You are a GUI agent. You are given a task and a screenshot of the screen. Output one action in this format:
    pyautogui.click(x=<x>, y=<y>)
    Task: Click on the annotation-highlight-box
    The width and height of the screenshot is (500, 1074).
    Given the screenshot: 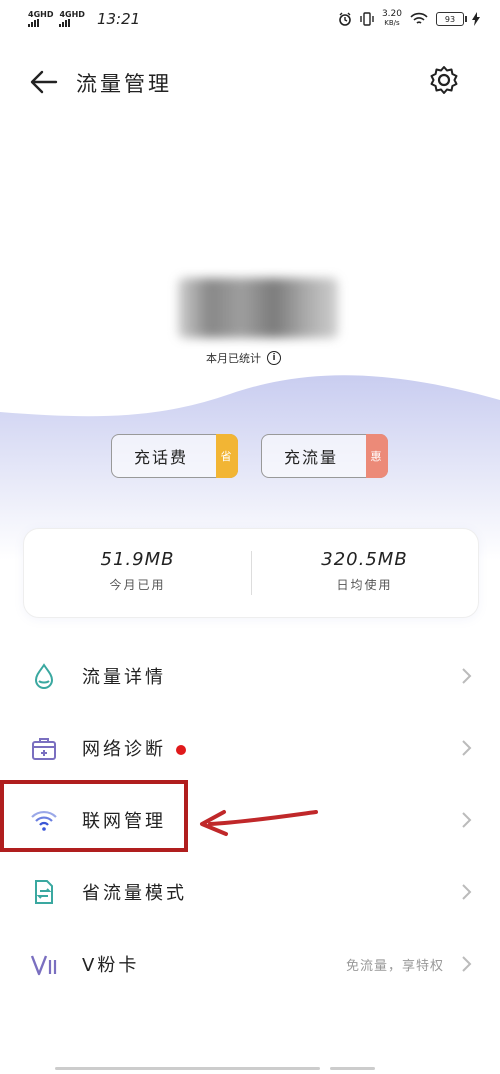 What is the action you would take?
    pyautogui.click(x=94, y=816)
    